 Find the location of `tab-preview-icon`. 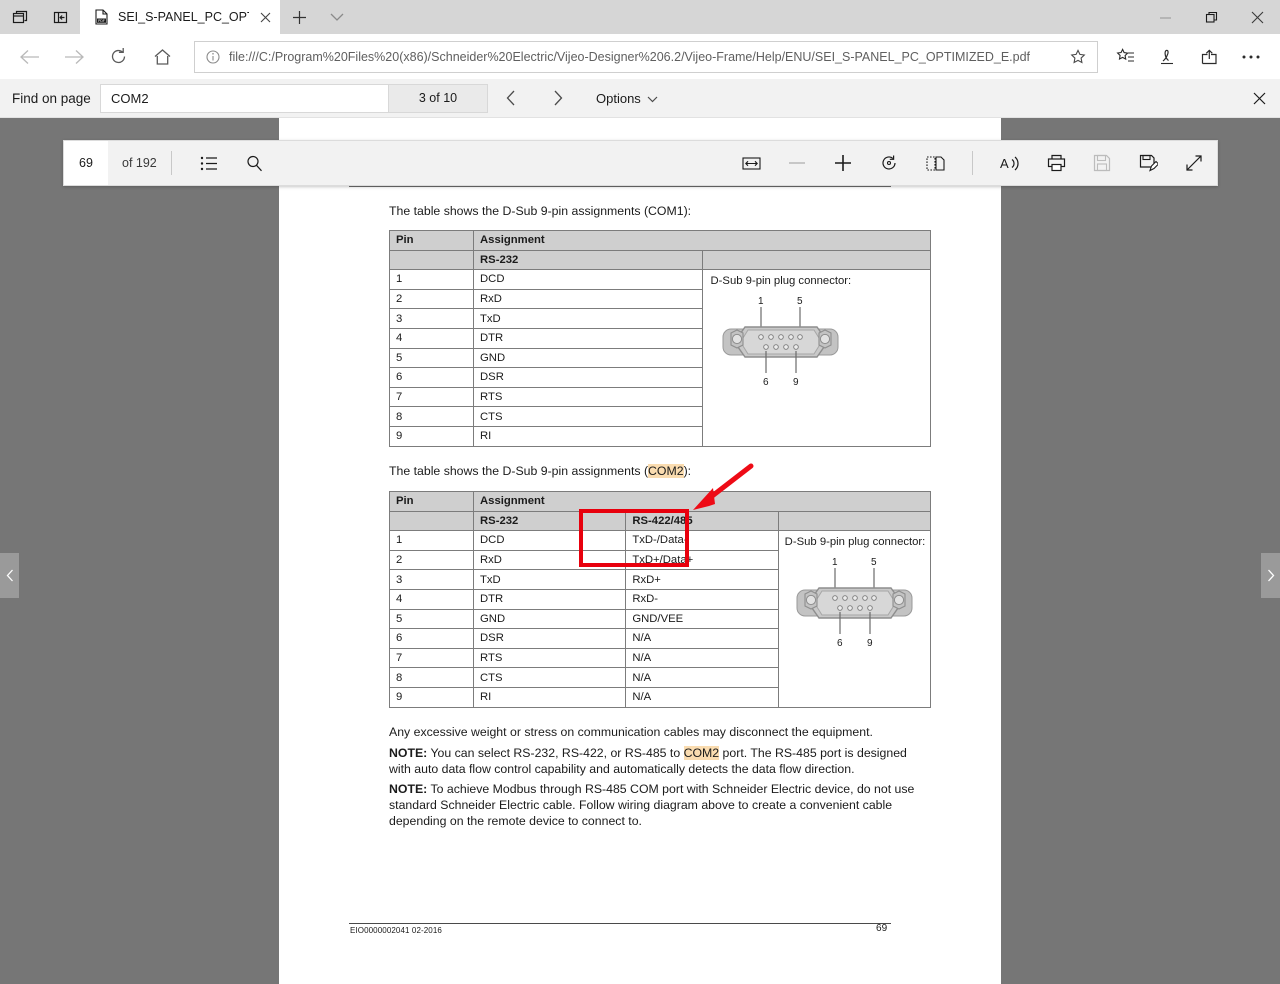

tab-preview-icon is located at coordinates (20, 17).